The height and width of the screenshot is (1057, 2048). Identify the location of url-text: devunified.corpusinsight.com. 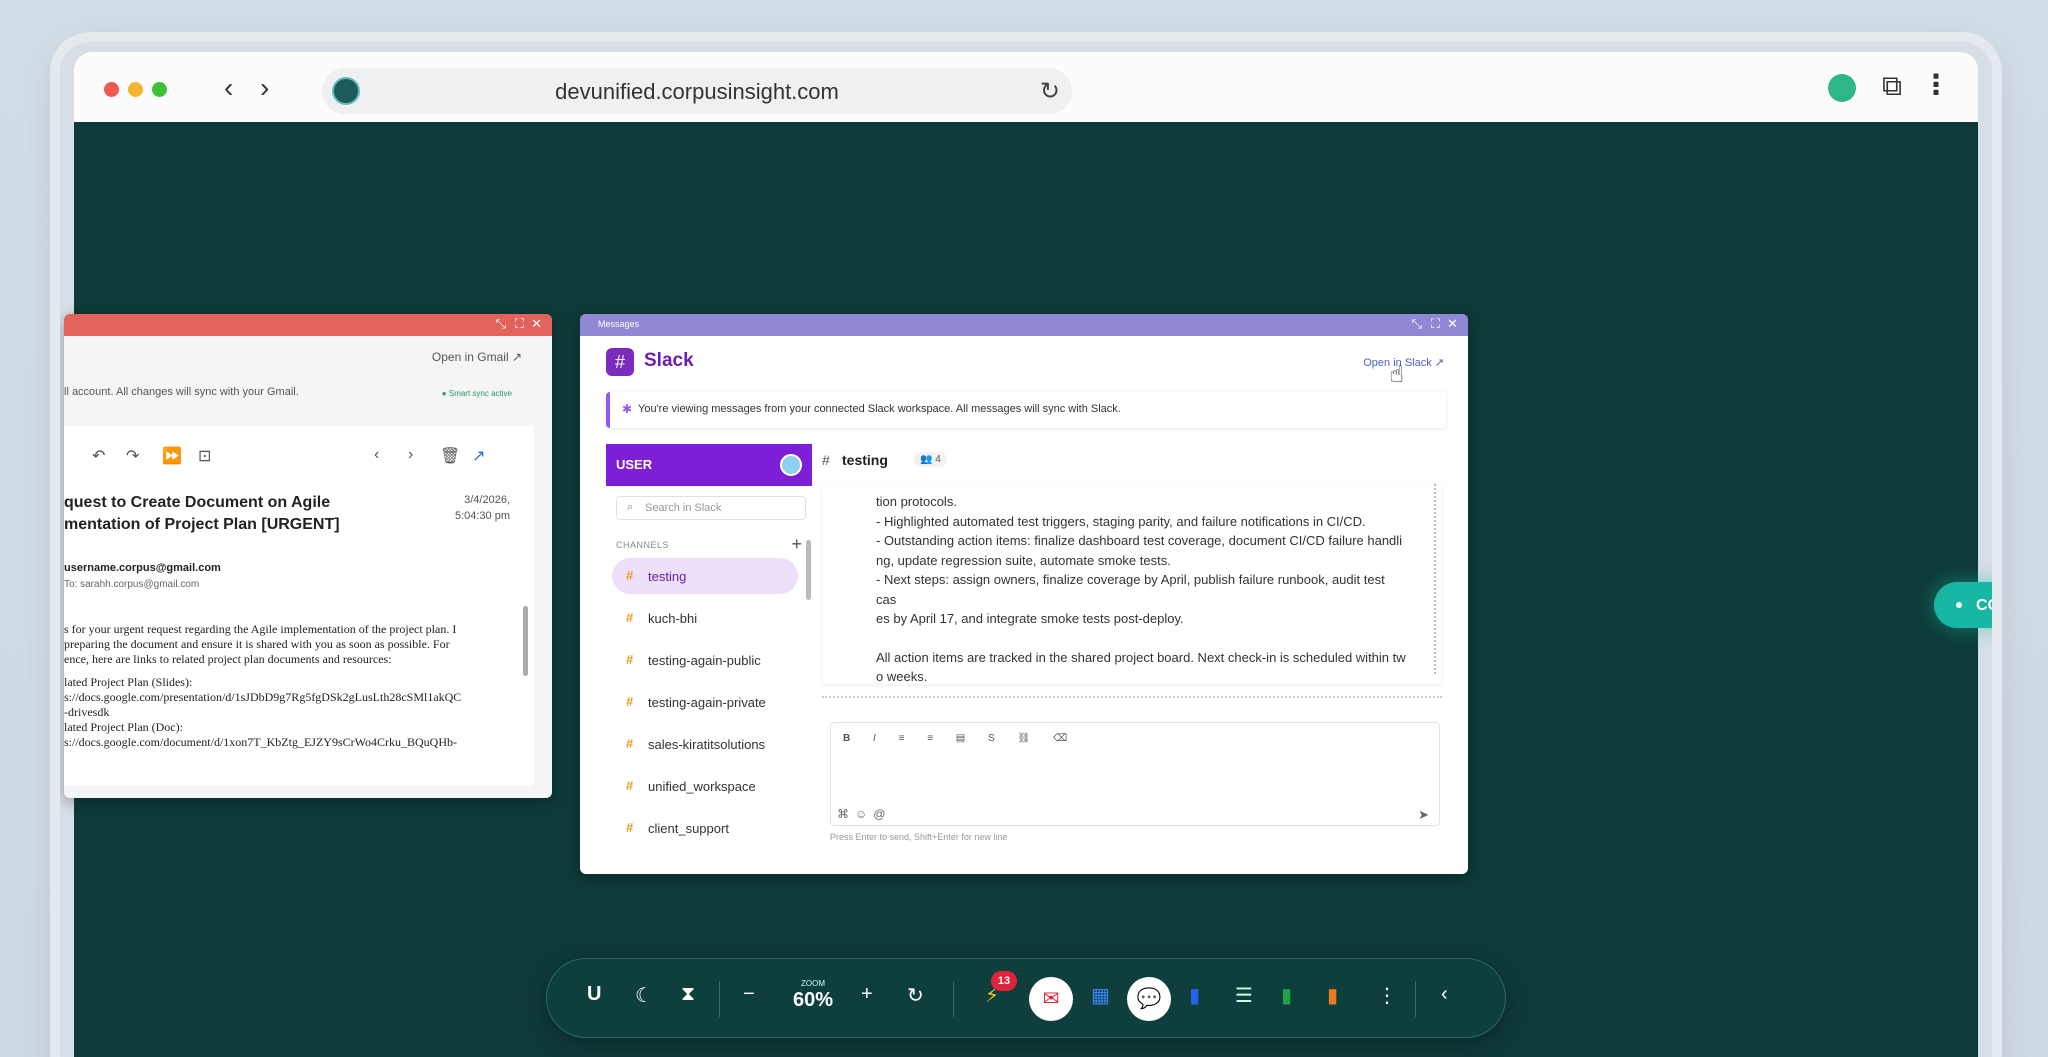
(697, 91).